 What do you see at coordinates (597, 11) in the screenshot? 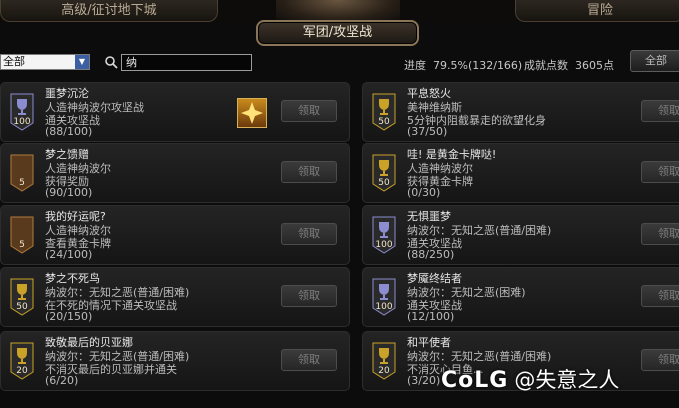
I see `tab-adventure: 冒险` at bounding box center [597, 11].